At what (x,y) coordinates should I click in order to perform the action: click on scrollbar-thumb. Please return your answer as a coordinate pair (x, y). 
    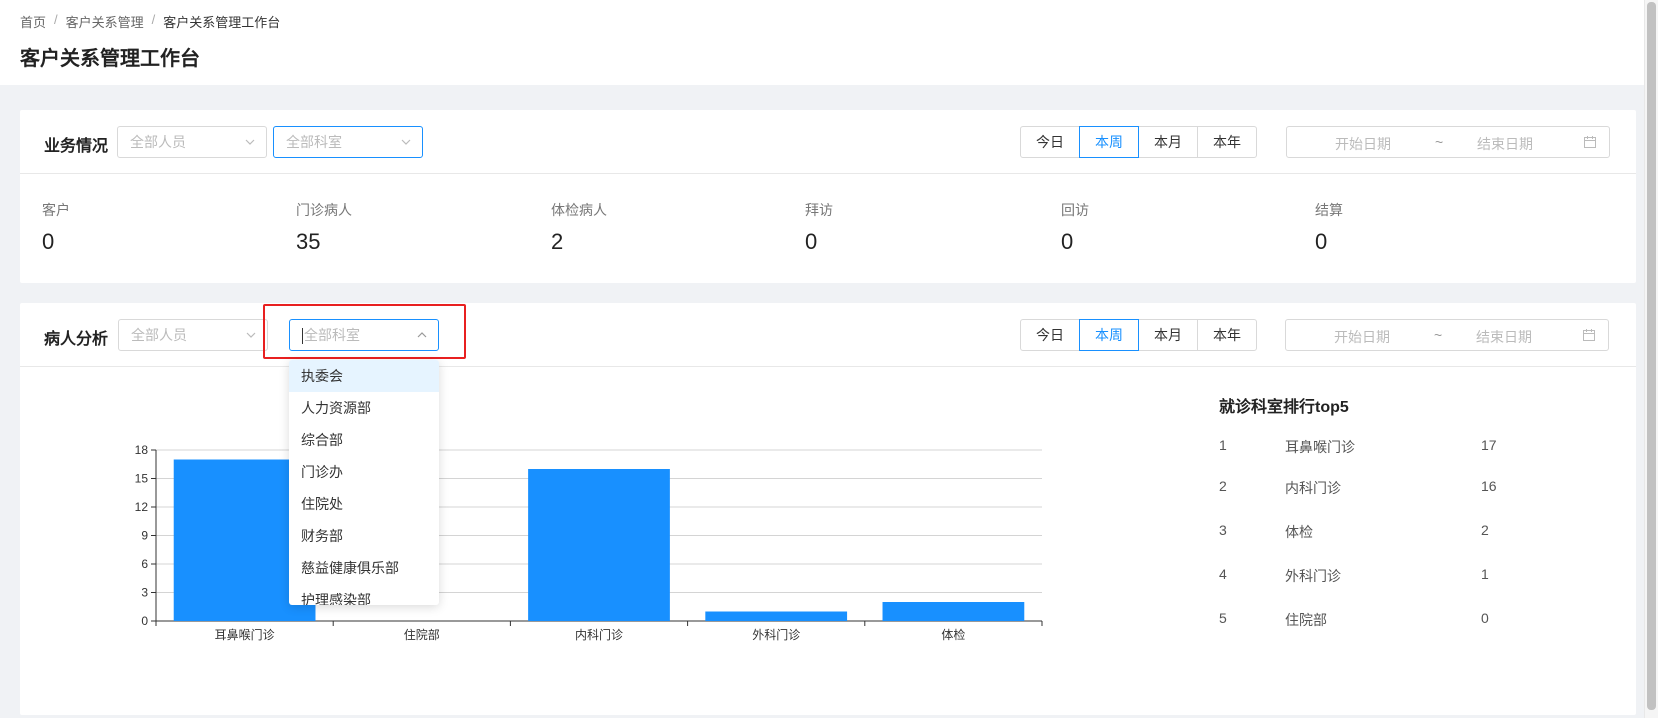
    Looking at the image, I should click on (1651, 356).